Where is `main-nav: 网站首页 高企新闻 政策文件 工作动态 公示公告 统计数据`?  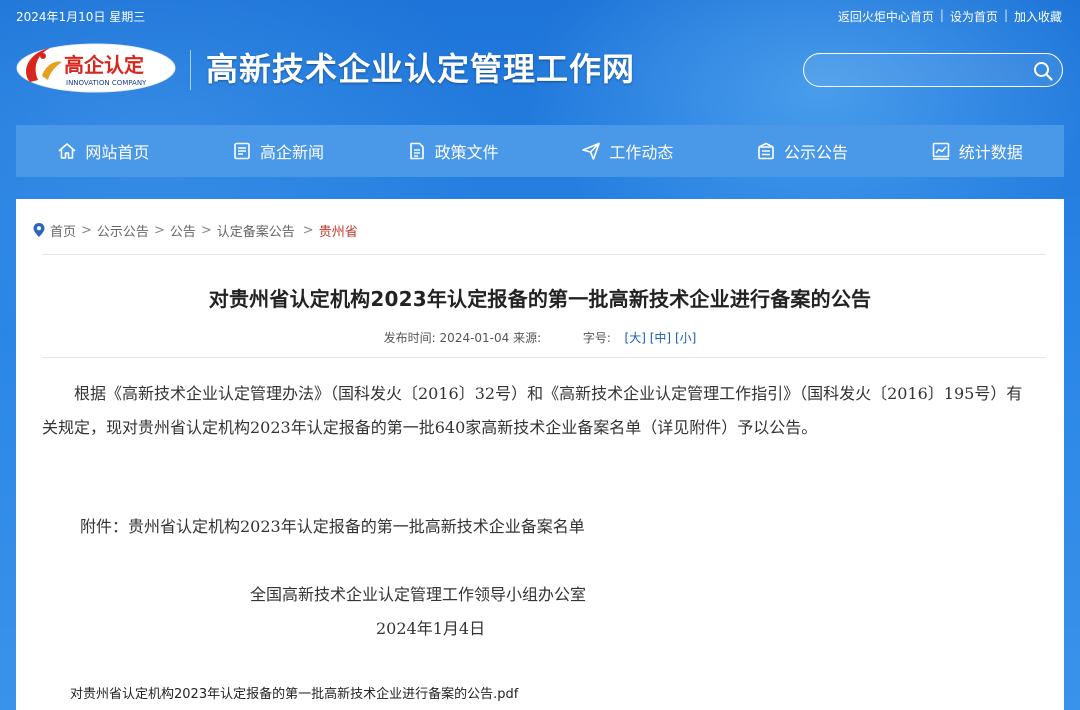
main-nav: 网站首页 高企新闻 政策文件 工作动态 公示公告 统计数据 is located at coordinates (540, 151).